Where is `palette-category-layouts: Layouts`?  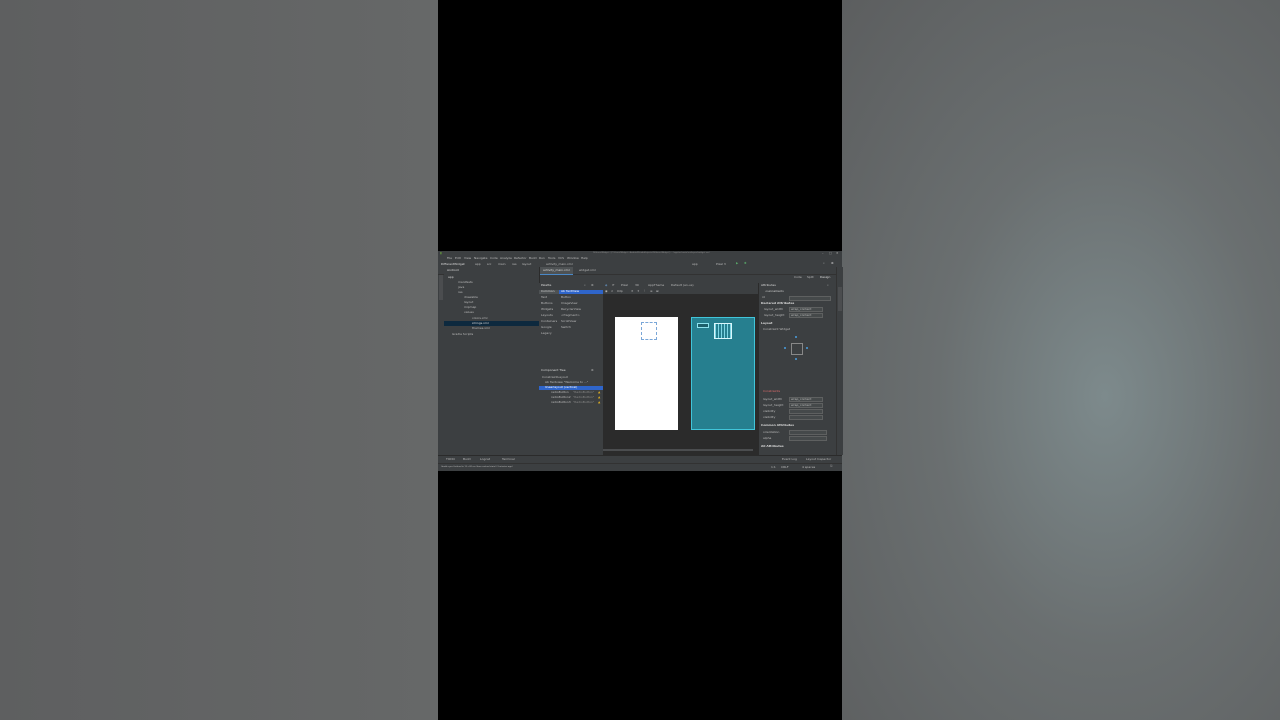 palette-category-layouts: Layouts is located at coordinates (547, 315).